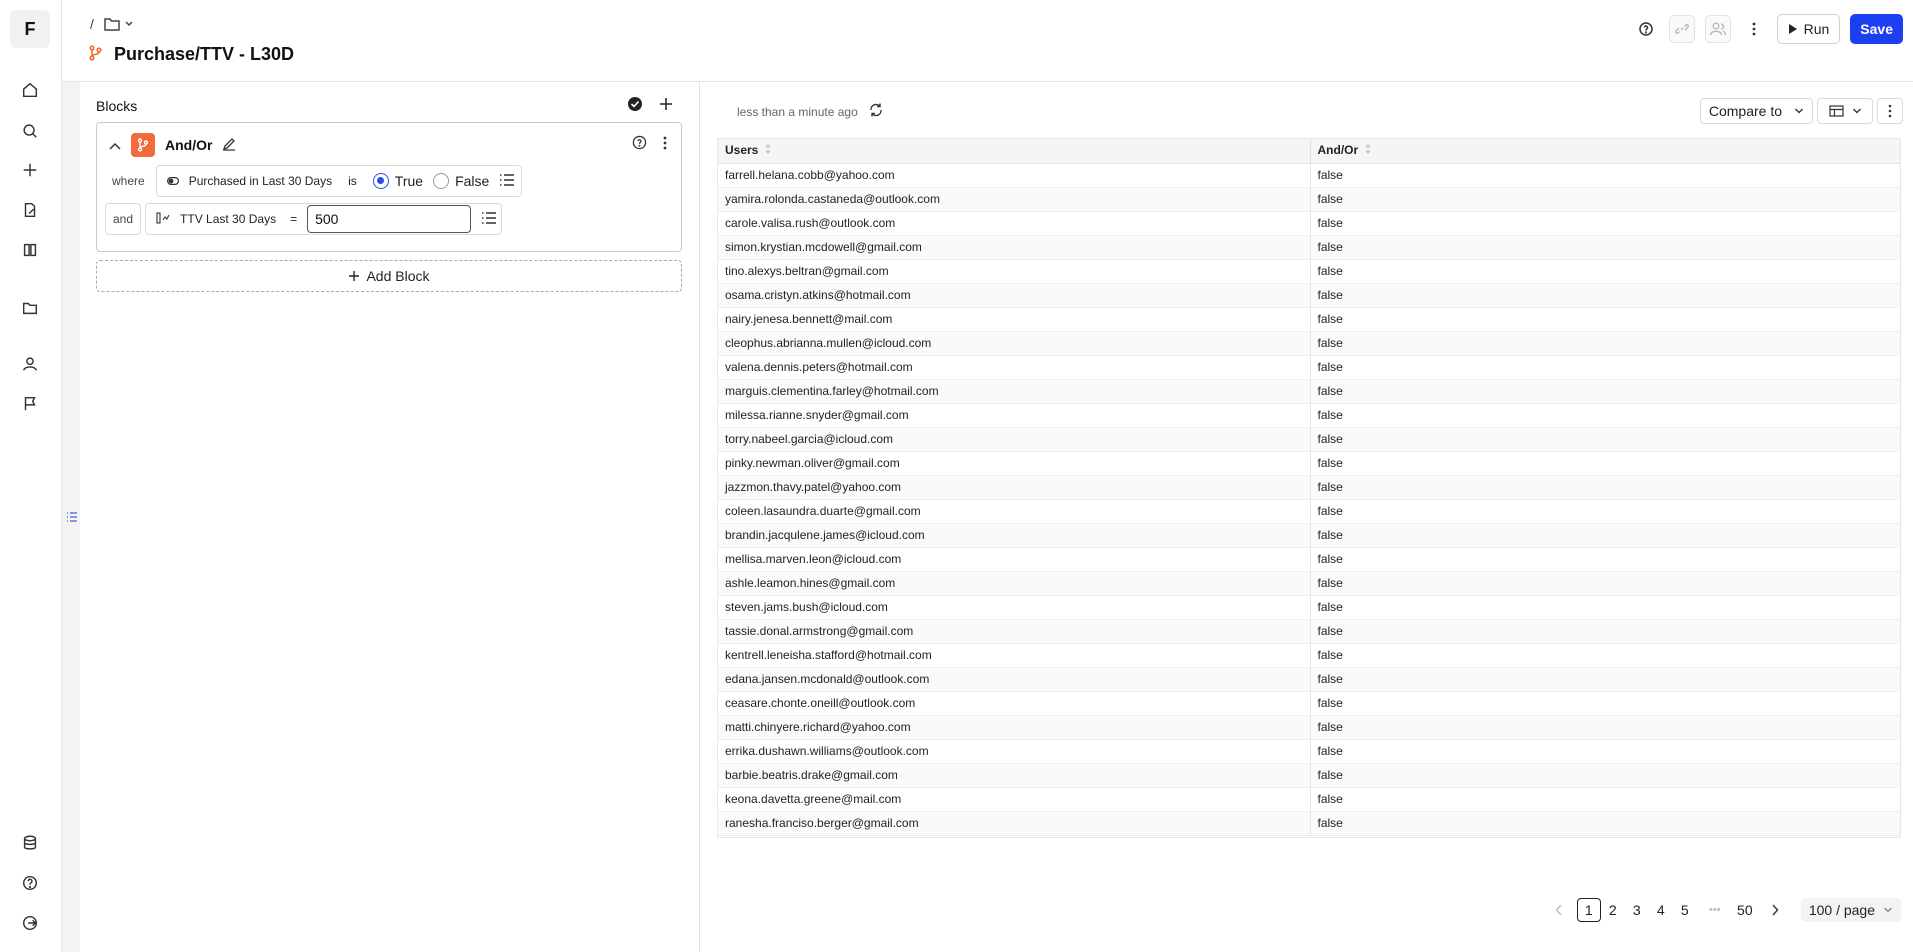 This screenshot has width=1913, height=952. I want to click on table-row: ceasare.chonte.oneill@outlook.com false, so click(1309, 703).